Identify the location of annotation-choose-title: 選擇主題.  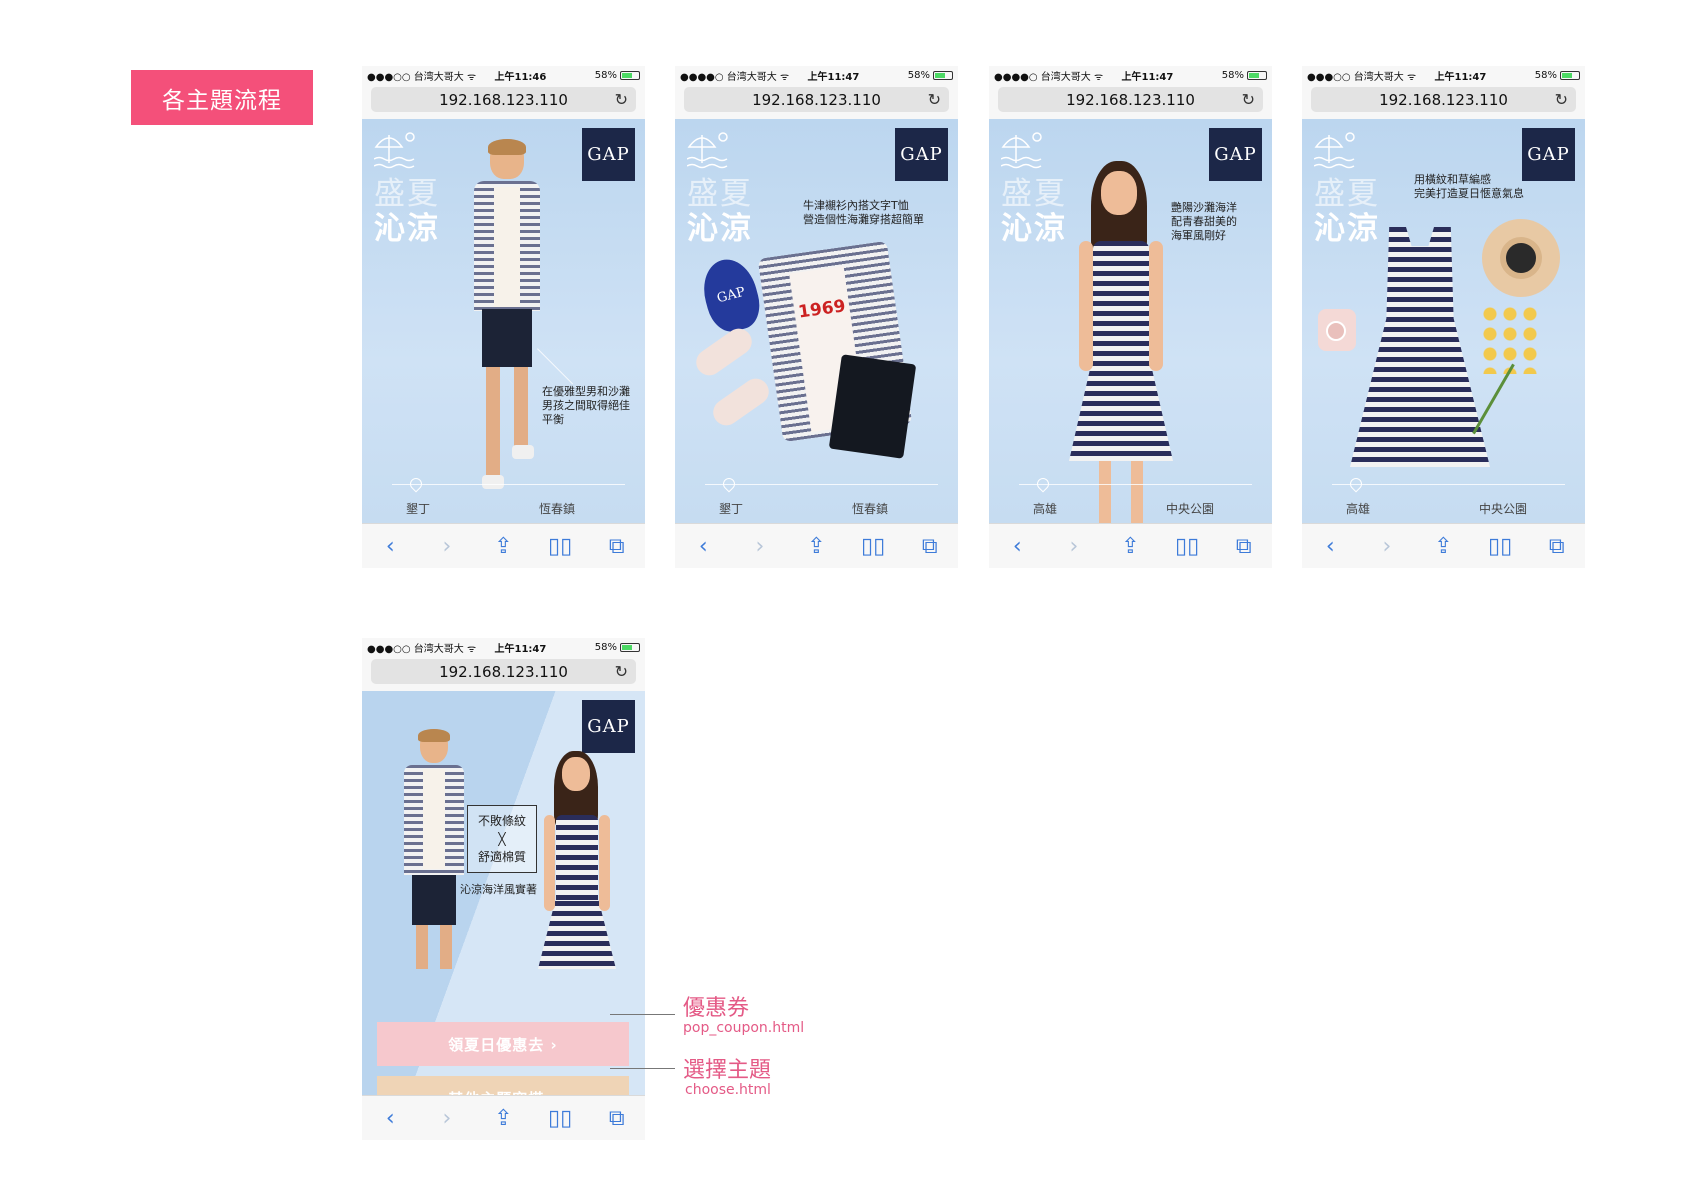
(727, 1070).